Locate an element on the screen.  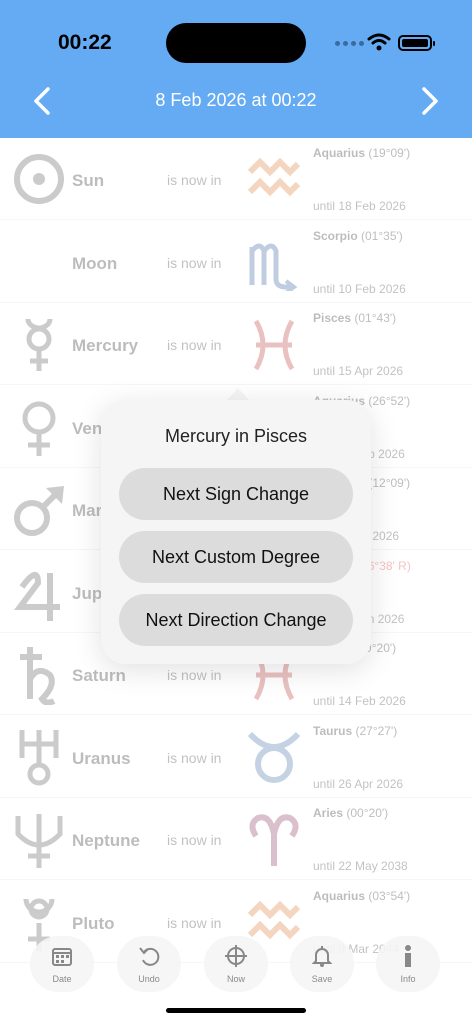
tab-save: Save is located at coordinates (322, 964).